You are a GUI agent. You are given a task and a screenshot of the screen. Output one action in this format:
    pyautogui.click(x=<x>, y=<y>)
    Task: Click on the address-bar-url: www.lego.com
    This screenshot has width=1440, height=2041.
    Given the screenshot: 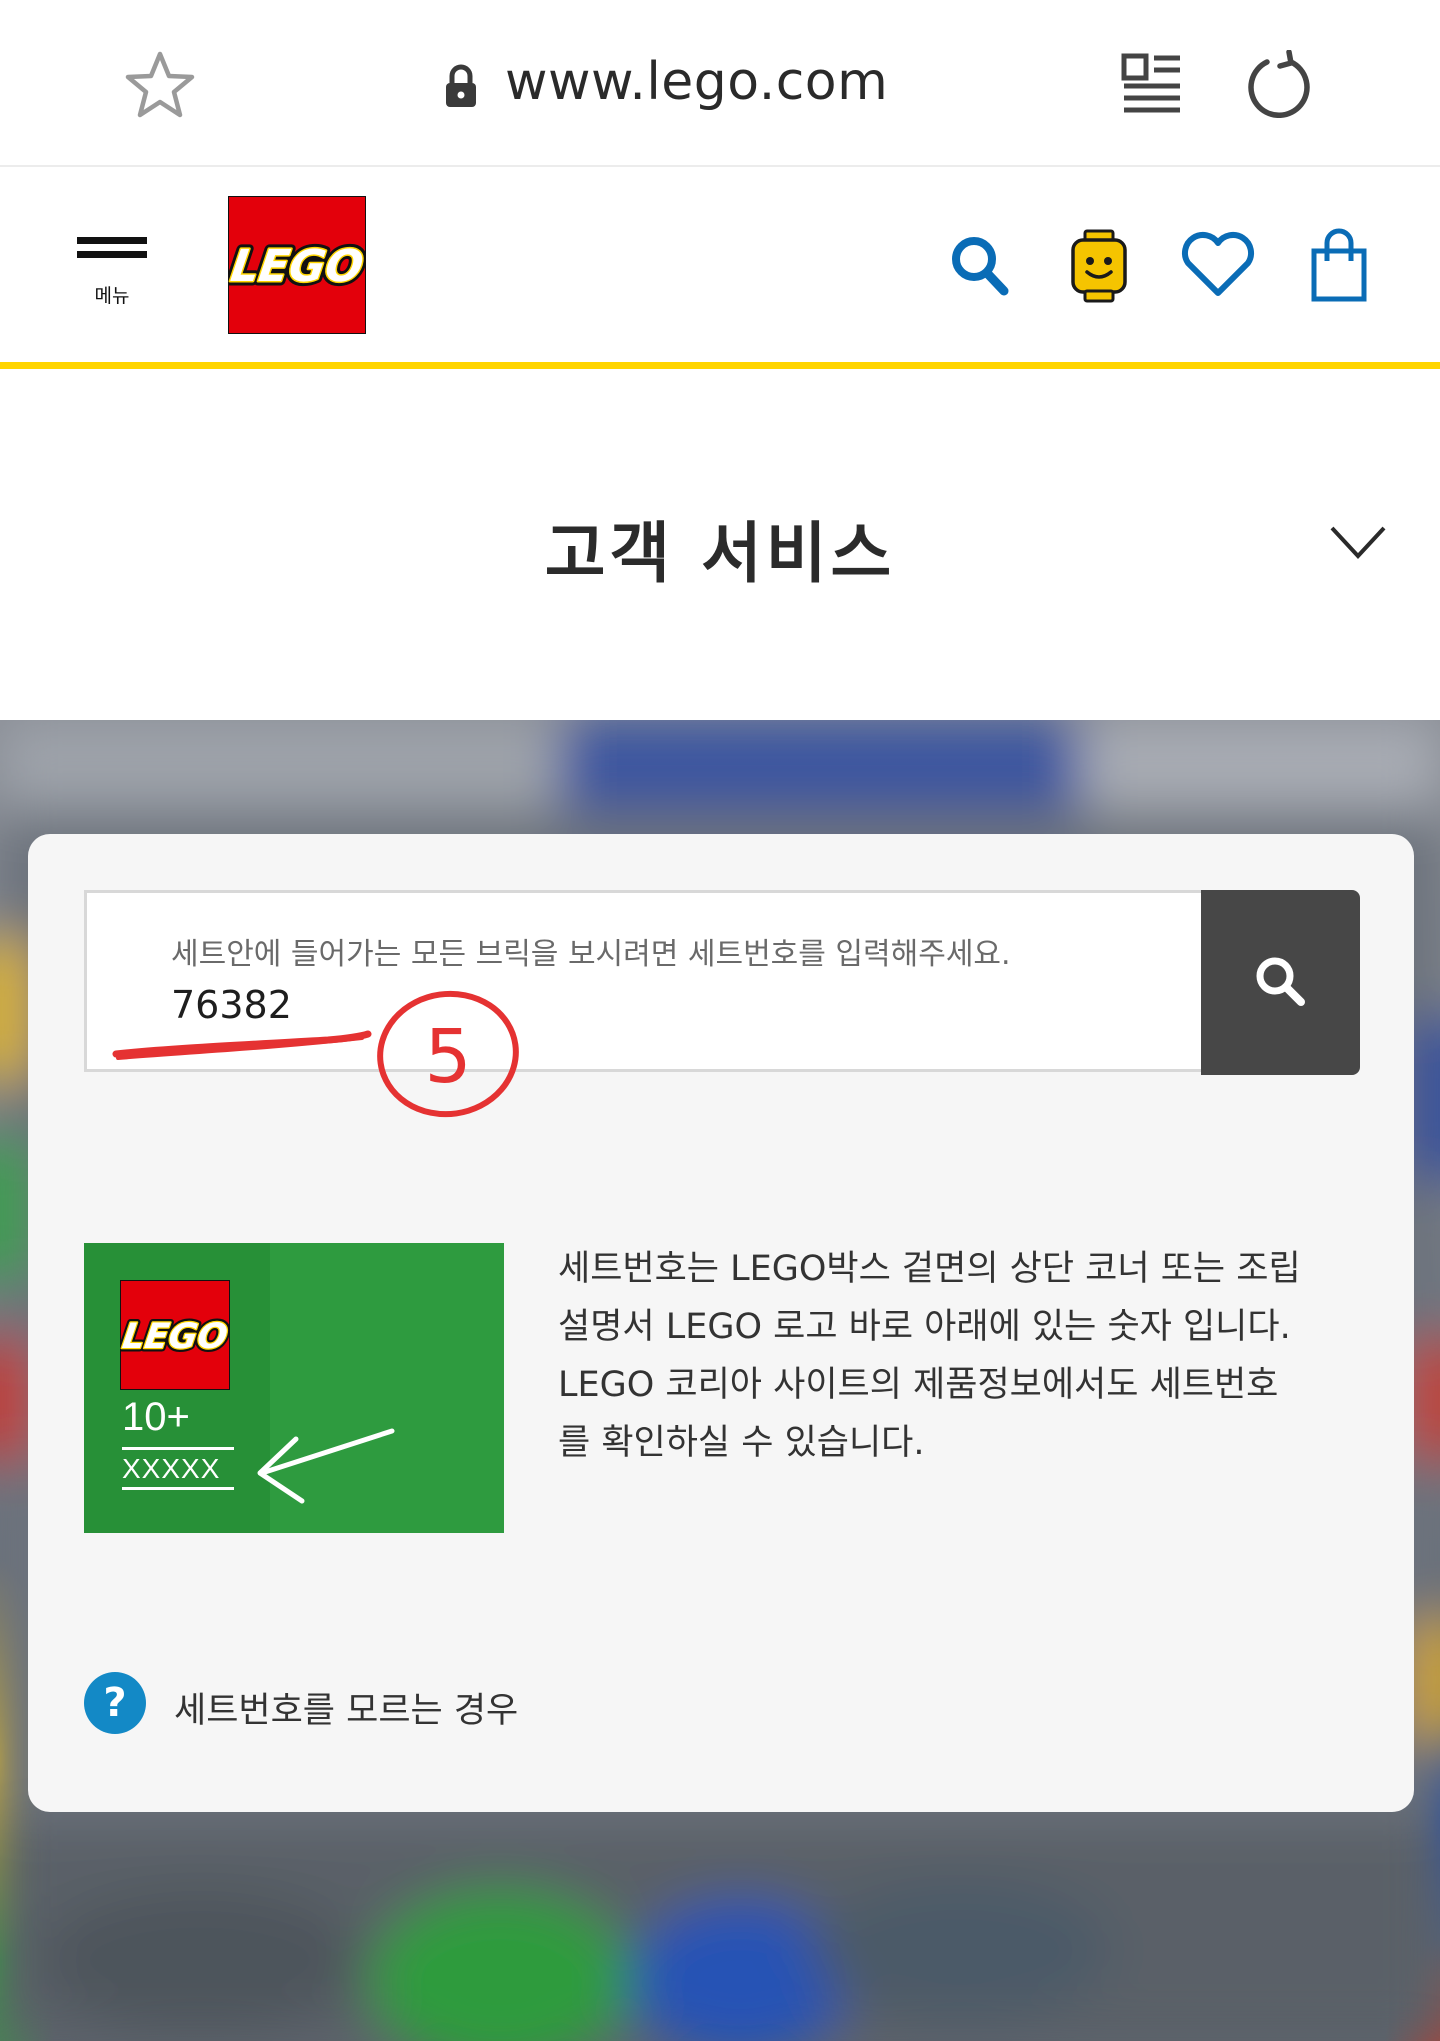 What is the action you would take?
    pyautogui.click(x=696, y=82)
    